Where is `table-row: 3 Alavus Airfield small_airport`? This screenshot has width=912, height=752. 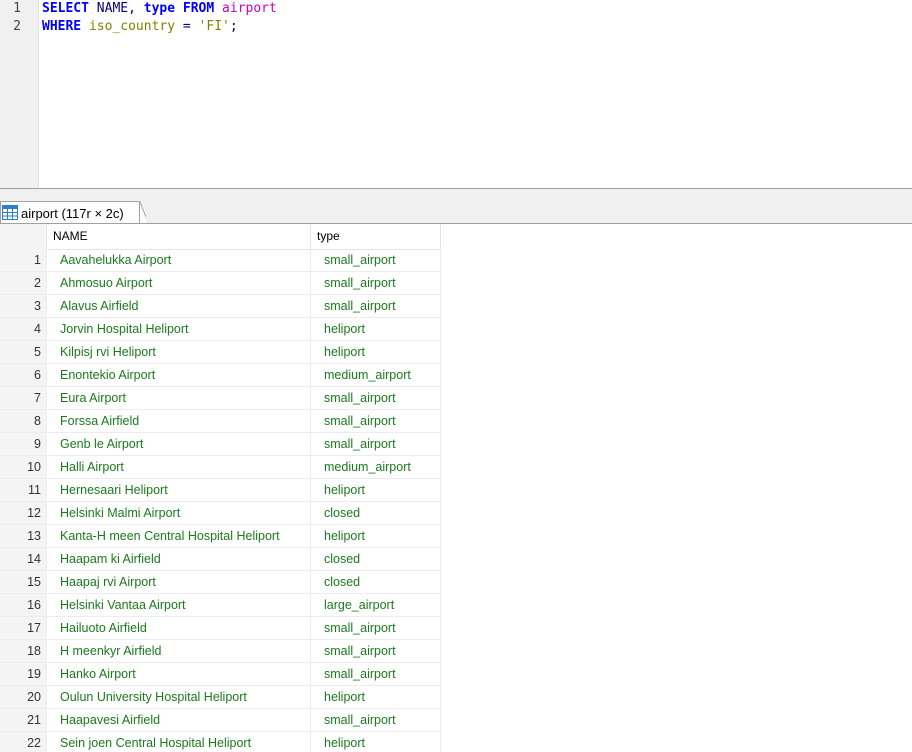 table-row: 3 Alavus Airfield small_airport is located at coordinates (220, 306).